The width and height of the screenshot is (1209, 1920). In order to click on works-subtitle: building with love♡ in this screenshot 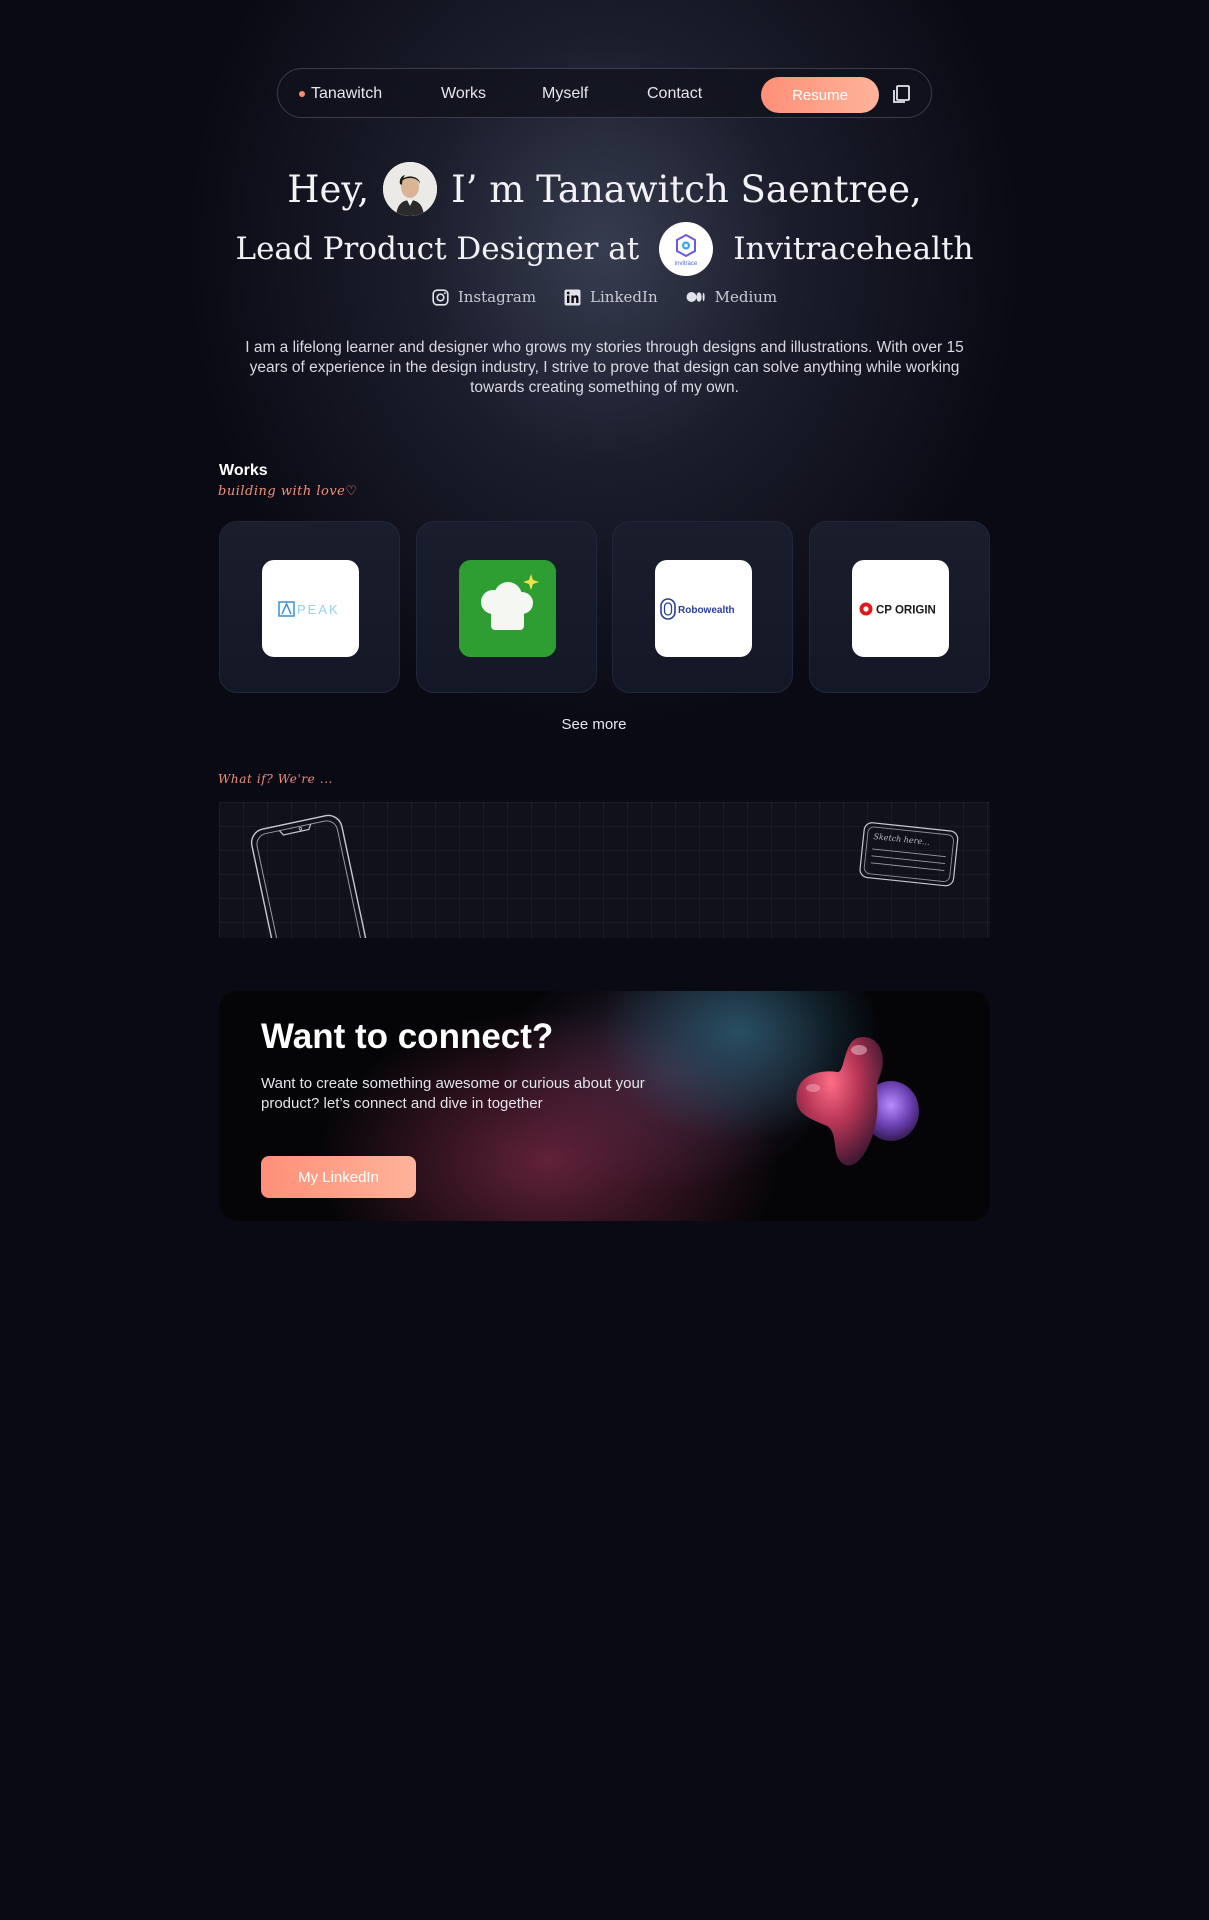, I will do `click(288, 491)`.